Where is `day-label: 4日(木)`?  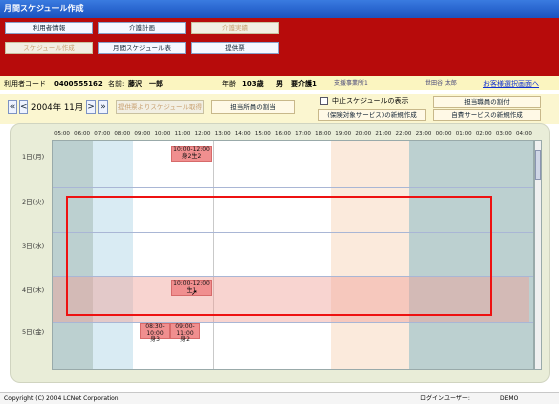 day-label: 4日(木) is located at coordinates (33, 290).